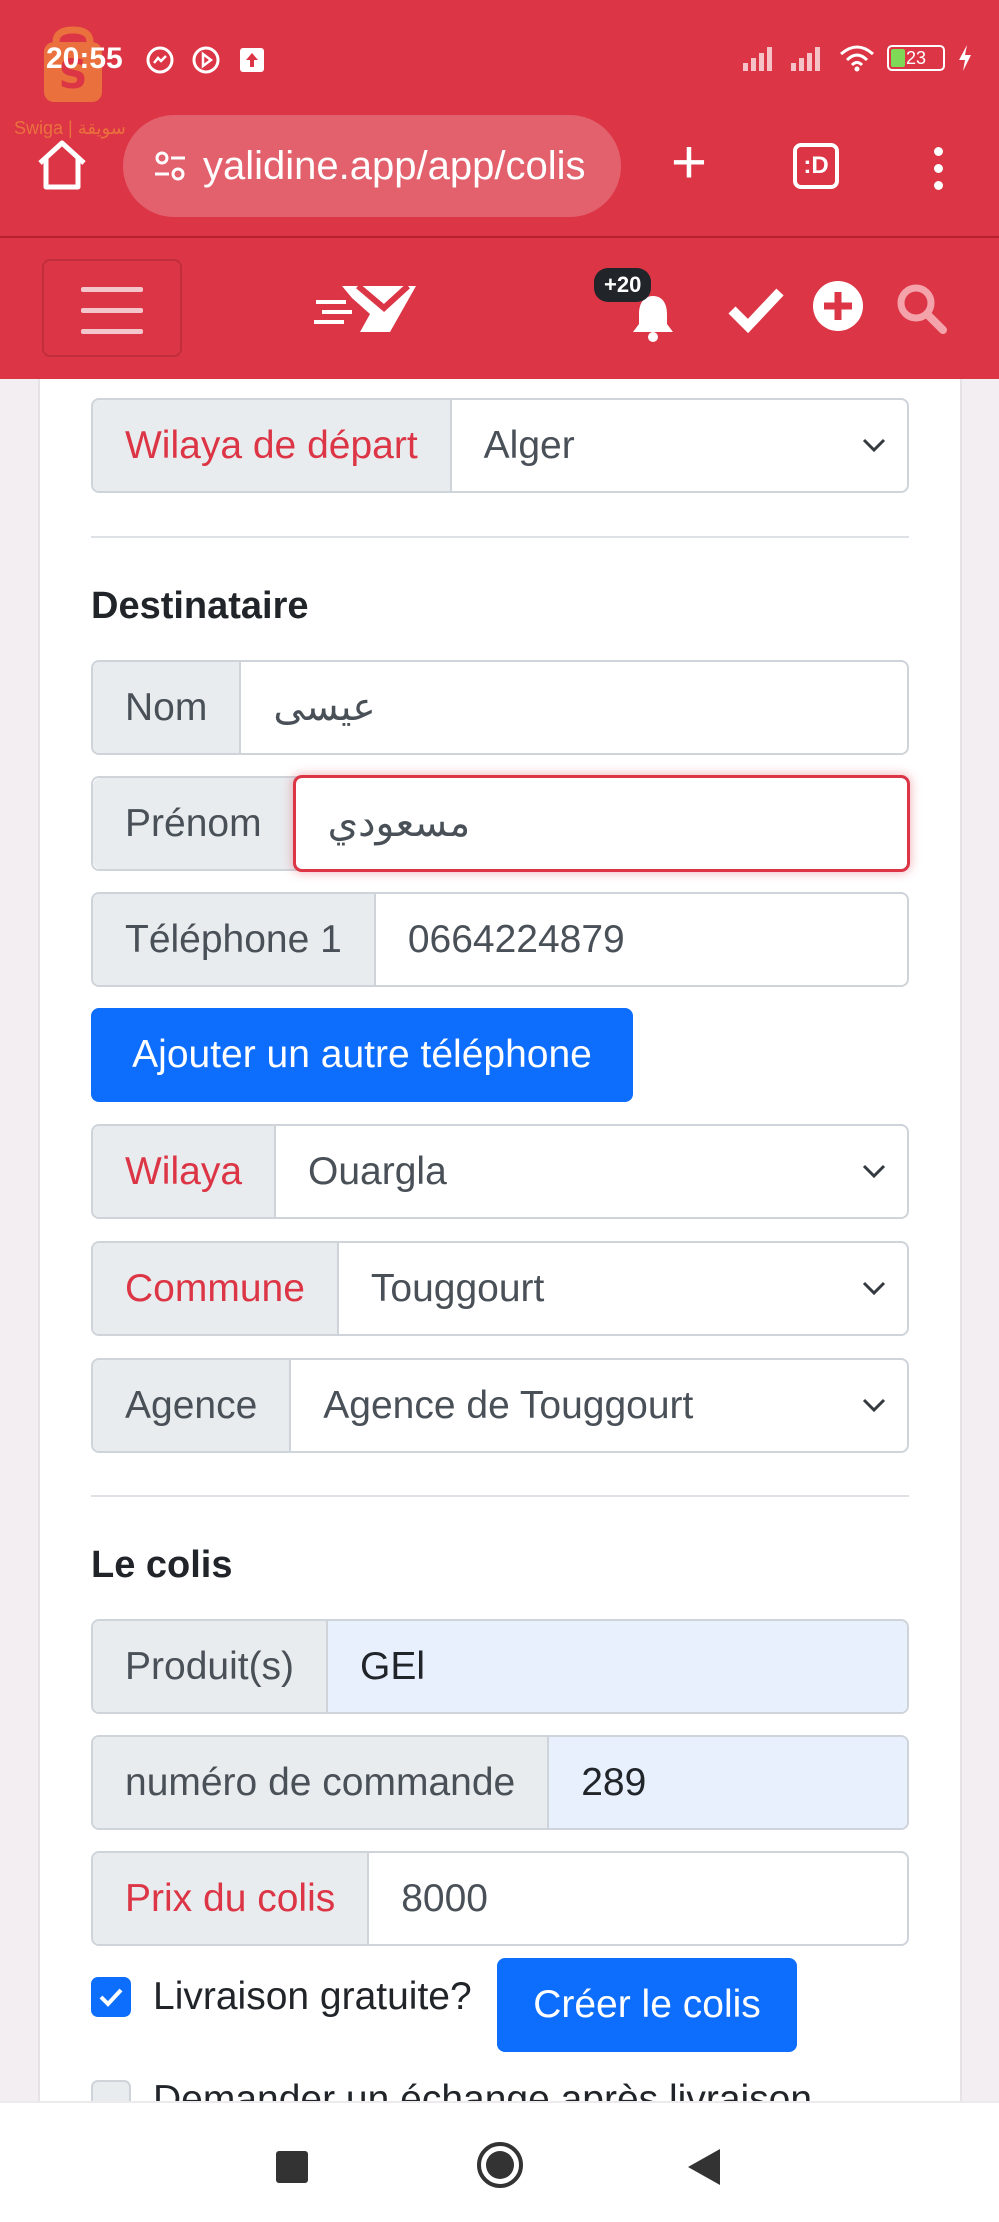 The width and height of the screenshot is (999, 2222). Describe the element at coordinates (272, 445) in the screenshot. I see `wilaya-depart-label: Wilaya de départ` at that location.